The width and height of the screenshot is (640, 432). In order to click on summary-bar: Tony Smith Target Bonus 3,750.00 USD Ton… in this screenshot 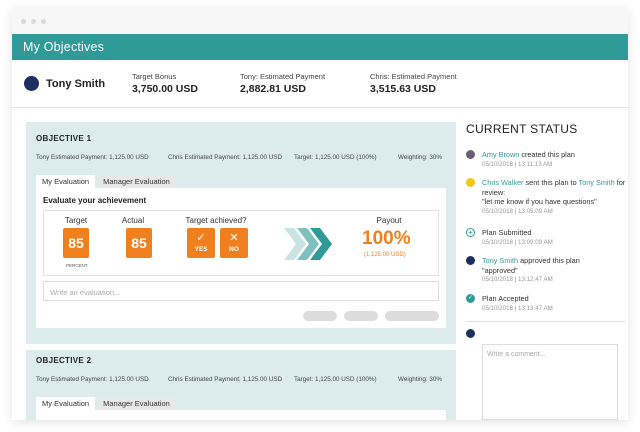, I will do `click(320, 84)`.